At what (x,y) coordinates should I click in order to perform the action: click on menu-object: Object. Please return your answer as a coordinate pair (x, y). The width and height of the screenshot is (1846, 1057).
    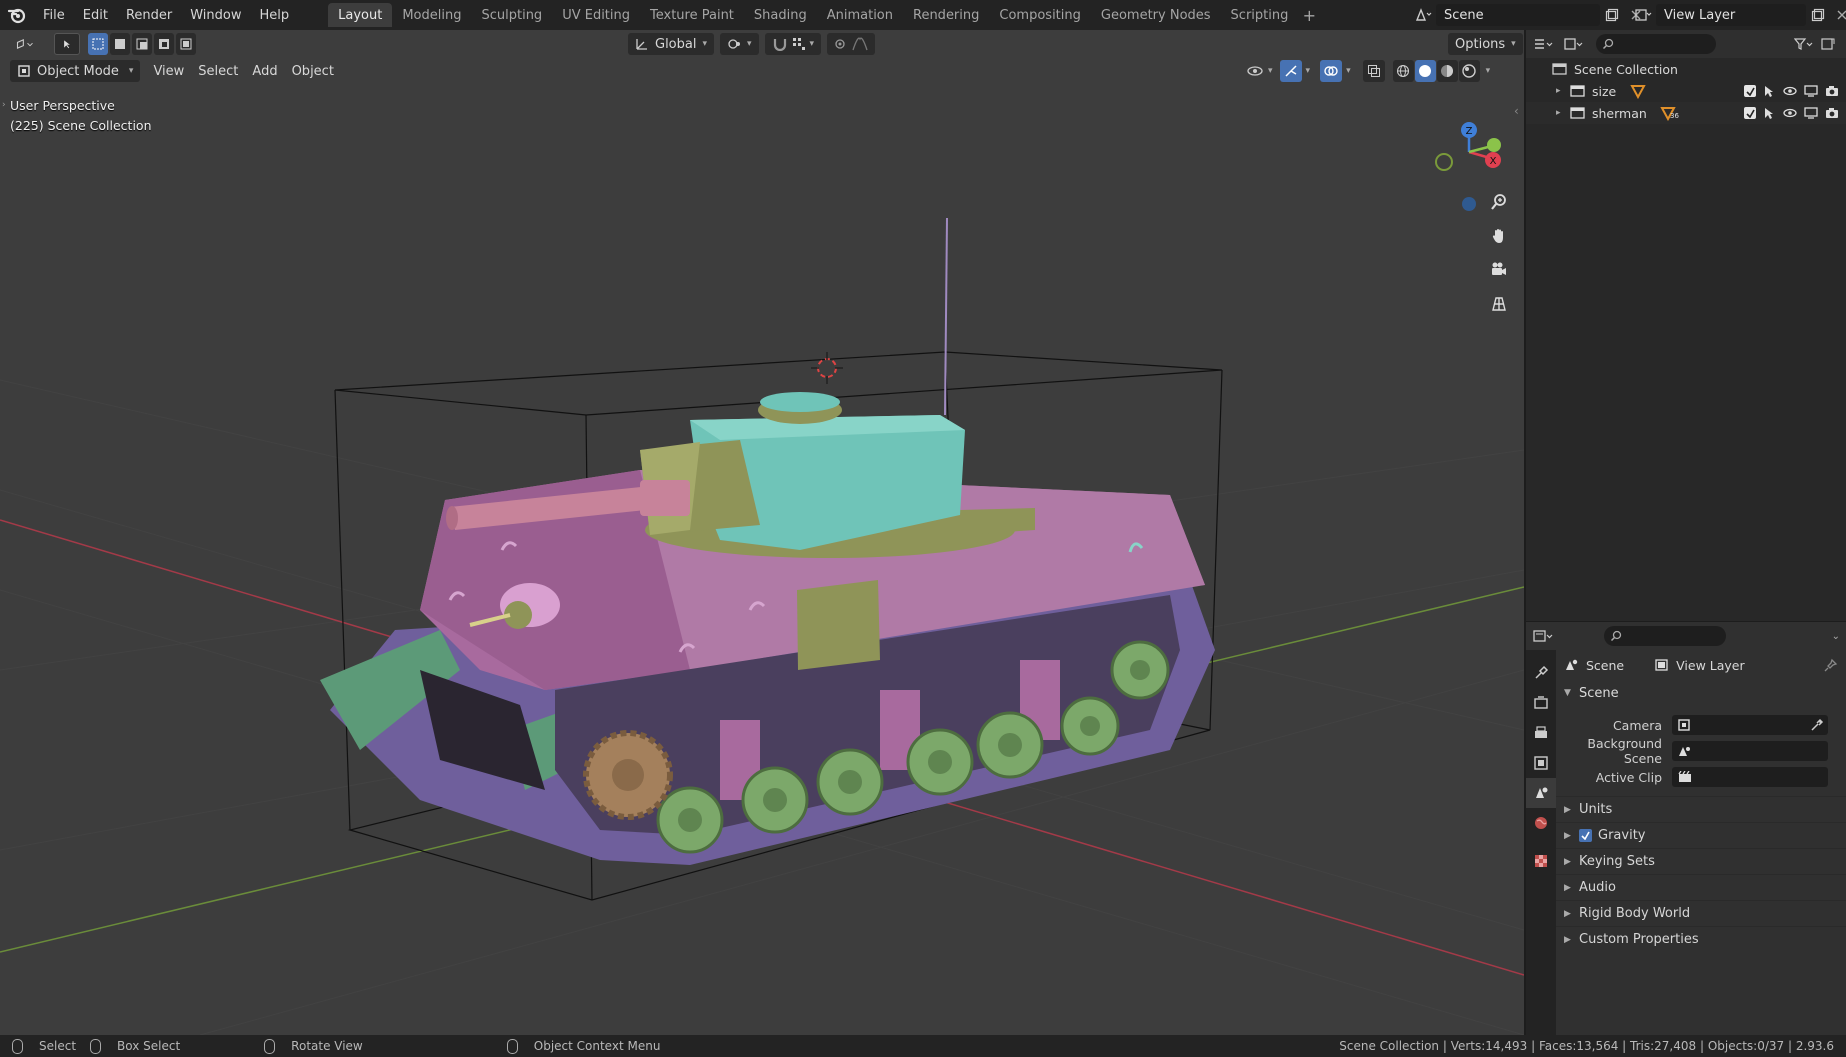
    Looking at the image, I should click on (313, 71).